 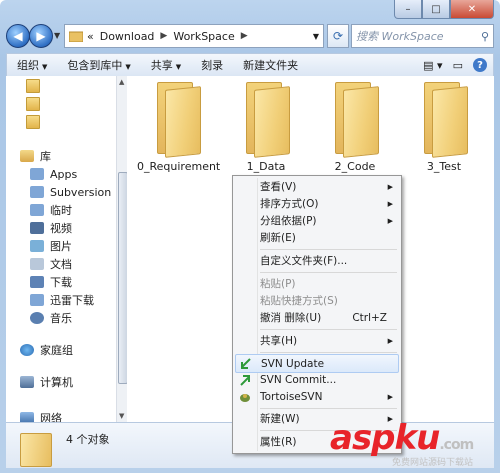 I want to click on back-button: ◀, so click(x=18, y=36).